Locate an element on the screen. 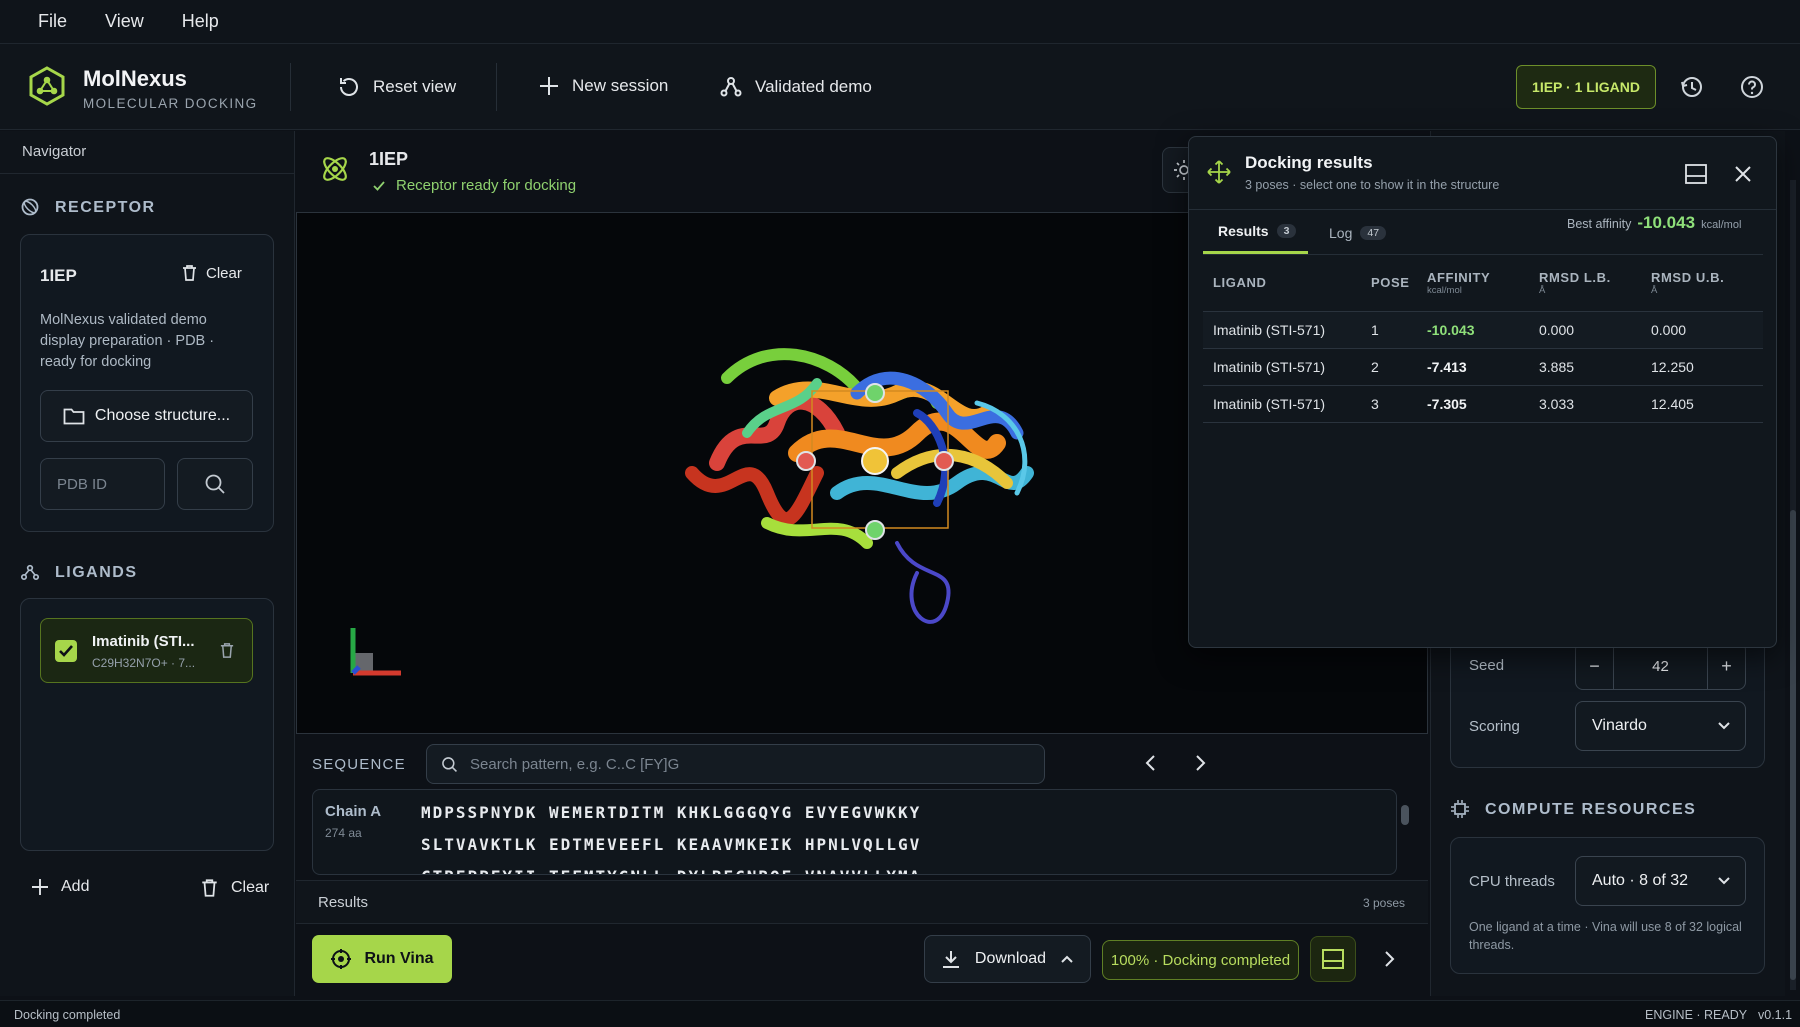 The image size is (1800, 1027). pdb-id-input: PDB ID is located at coordinates (102, 484).